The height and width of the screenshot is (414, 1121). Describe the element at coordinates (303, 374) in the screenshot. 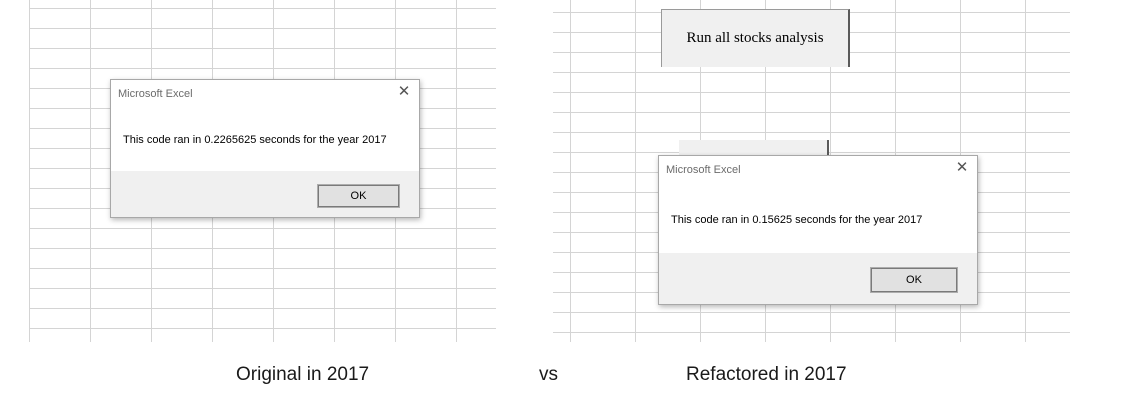

I see `caption-original: Original in 2017` at that location.